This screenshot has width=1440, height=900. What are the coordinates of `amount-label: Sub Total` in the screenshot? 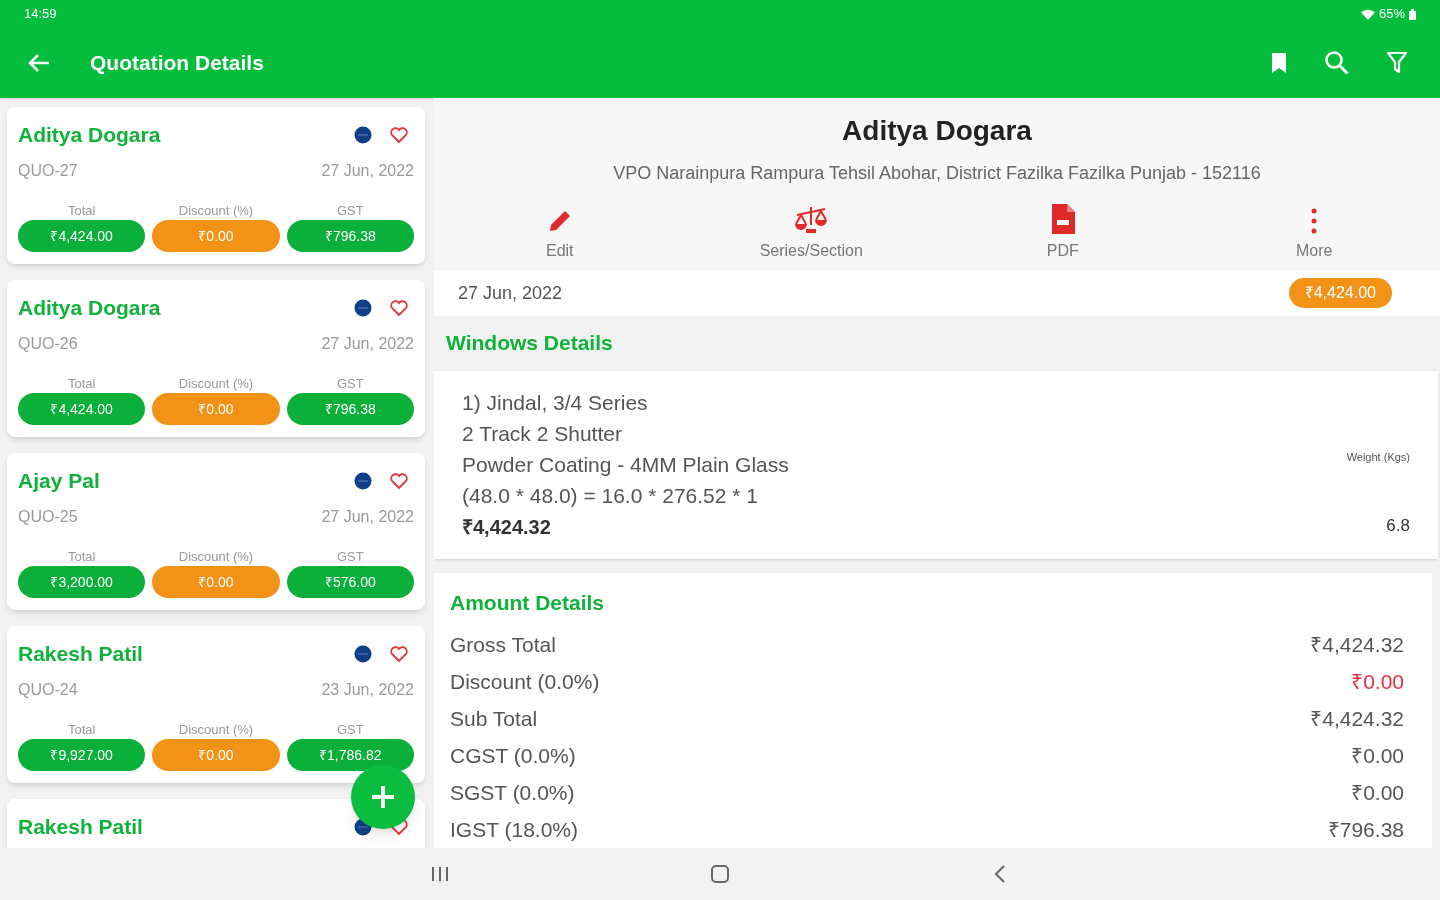 It's located at (494, 718).